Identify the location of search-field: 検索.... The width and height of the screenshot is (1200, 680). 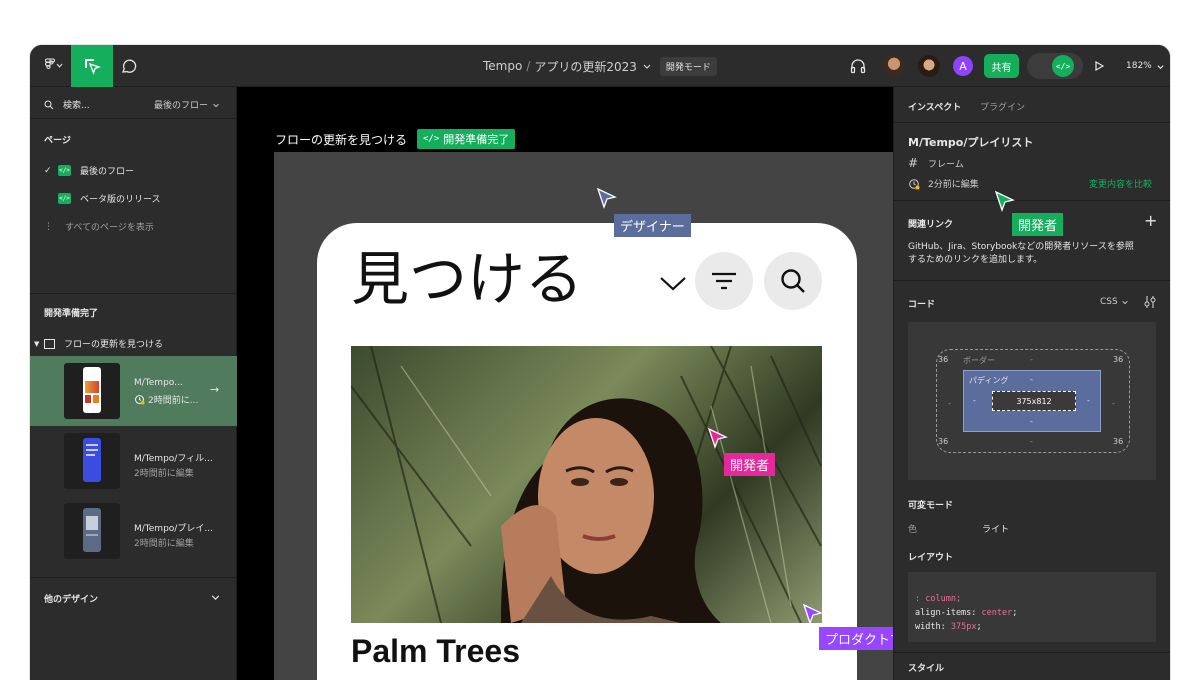
(67, 104).